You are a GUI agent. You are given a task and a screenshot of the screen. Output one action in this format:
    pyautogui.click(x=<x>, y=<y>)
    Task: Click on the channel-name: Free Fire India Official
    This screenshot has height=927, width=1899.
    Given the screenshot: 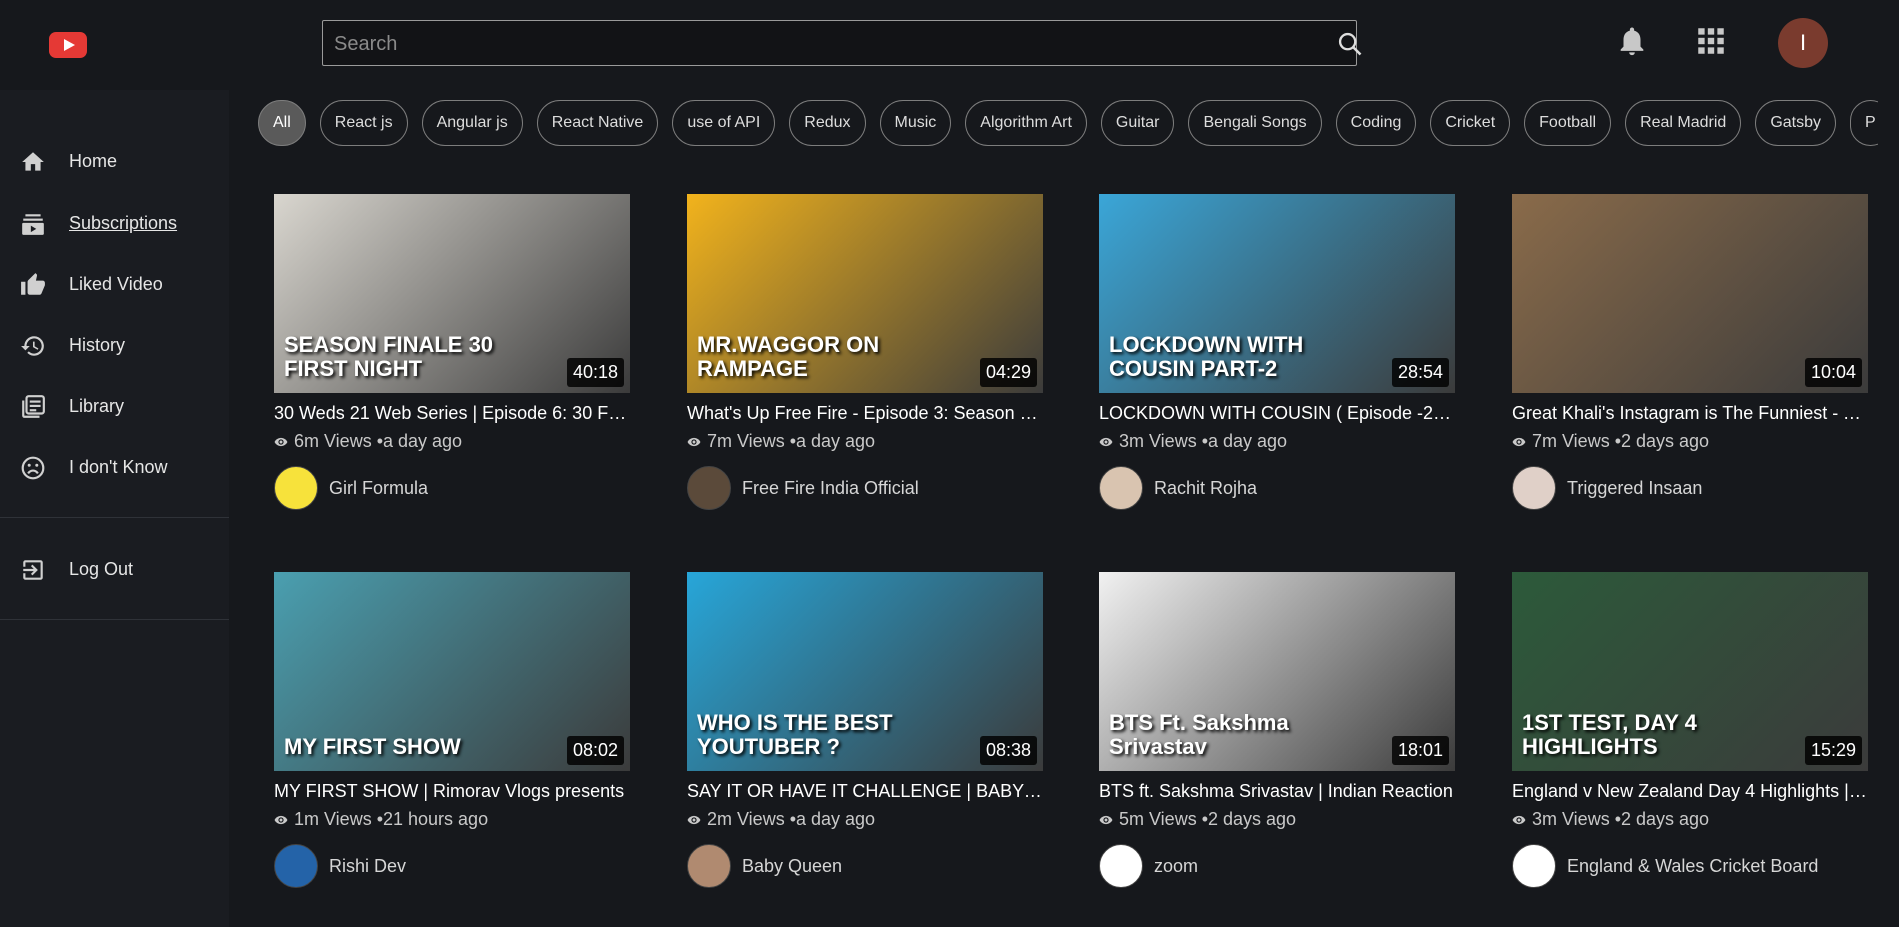 What is the action you would take?
    pyautogui.click(x=830, y=488)
    